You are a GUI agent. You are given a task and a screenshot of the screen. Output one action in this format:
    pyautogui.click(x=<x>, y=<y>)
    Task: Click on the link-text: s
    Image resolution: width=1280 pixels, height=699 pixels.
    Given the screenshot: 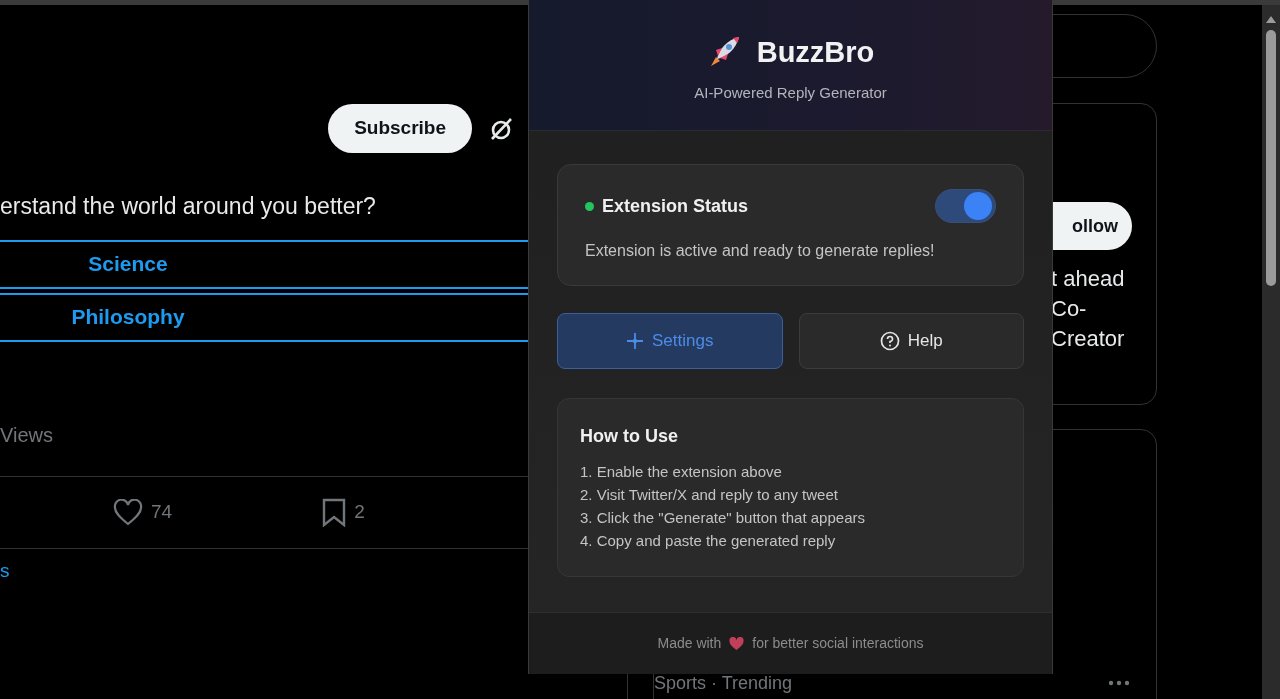 What is the action you would take?
    pyautogui.click(x=264, y=570)
    